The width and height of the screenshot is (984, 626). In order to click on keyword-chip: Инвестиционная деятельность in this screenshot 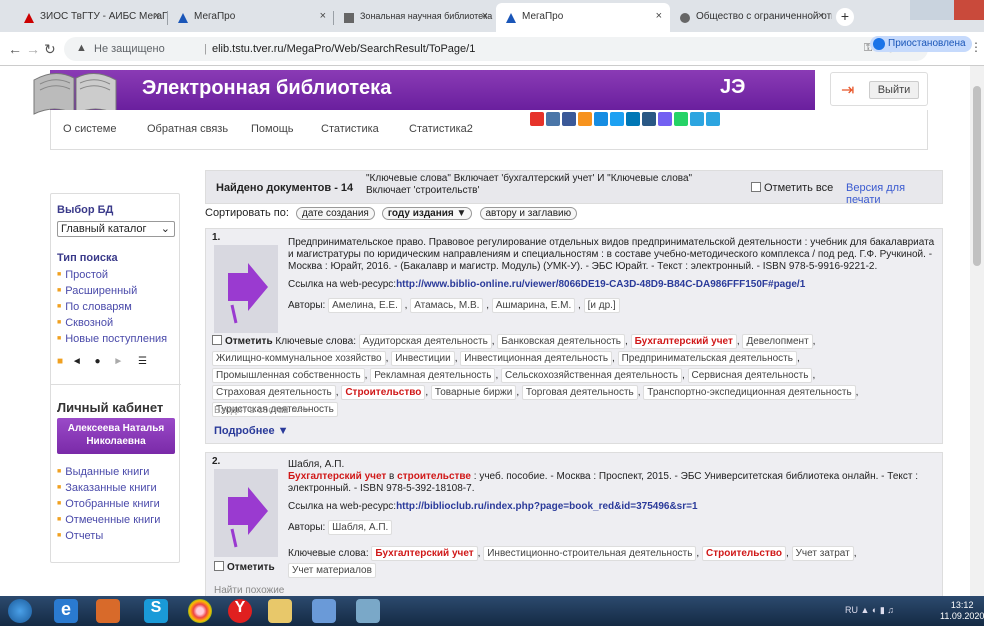, I will do `click(536, 358)`.